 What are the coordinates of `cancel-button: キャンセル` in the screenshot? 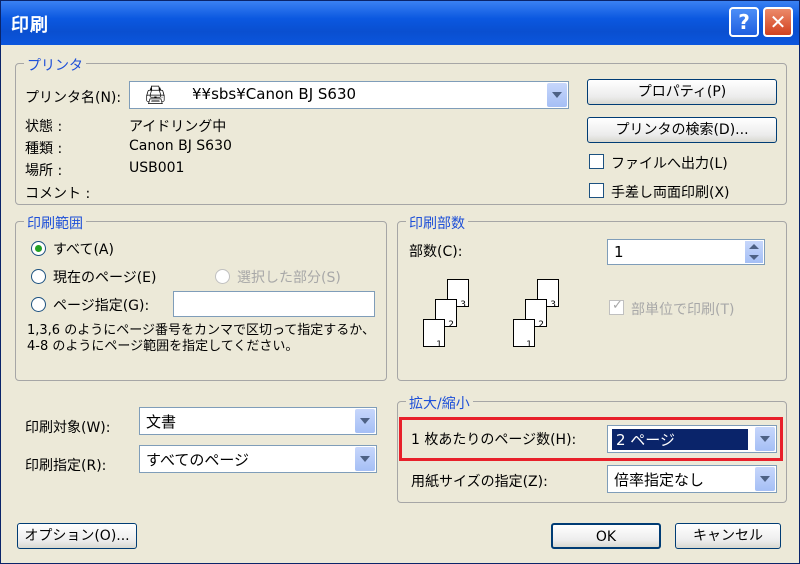 It's located at (728, 536).